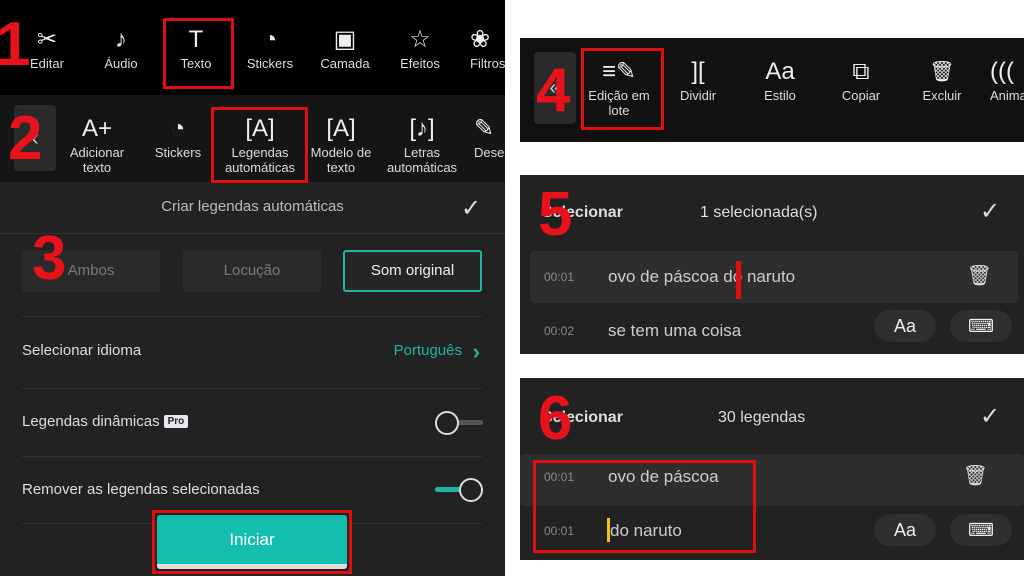 The width and height of the screenshot is (1024, 576). I want to click on highlight-split-rows, so click(644, 506).